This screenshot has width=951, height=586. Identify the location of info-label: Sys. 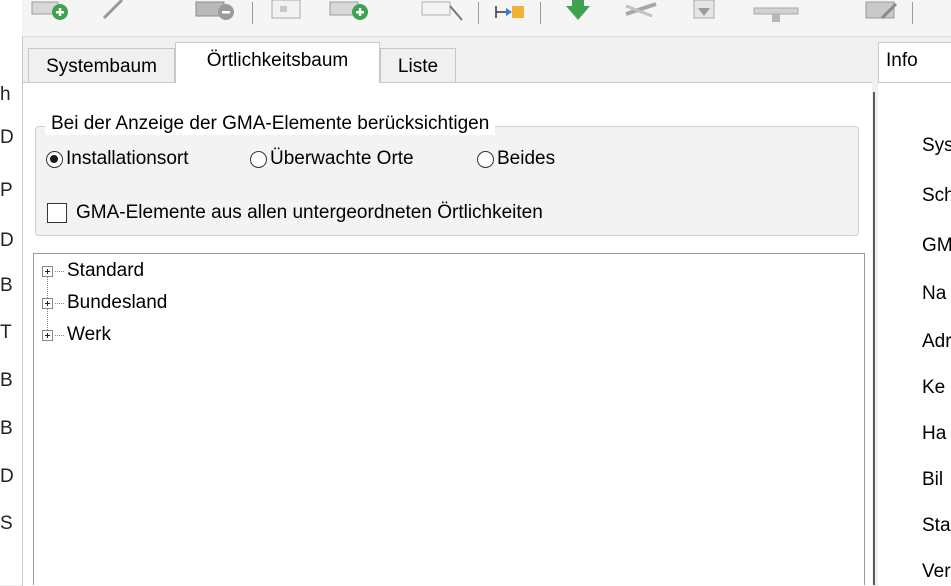
(936, 145).